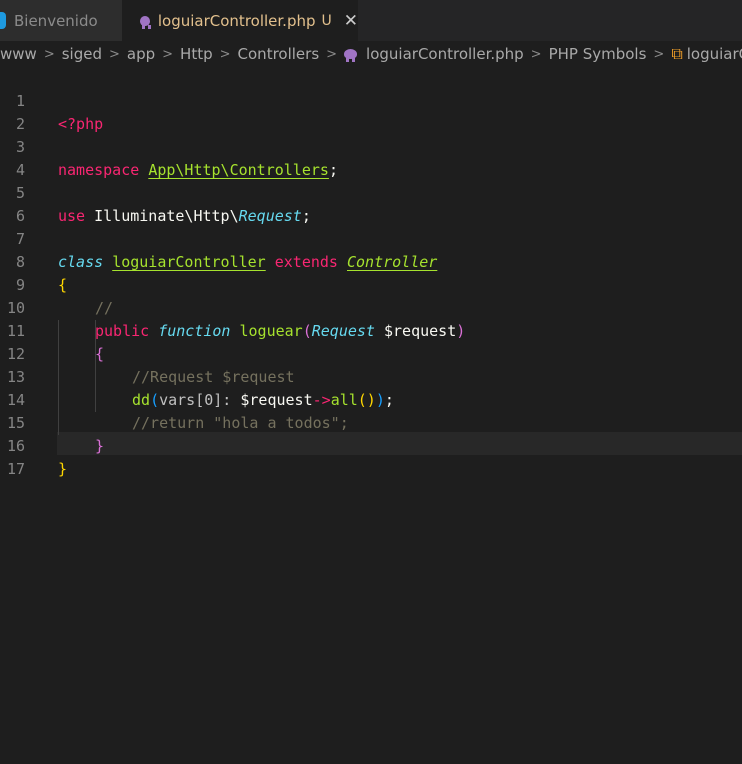  Describe the element at coordinates (351, 21) in the screenshot. I see `close-icon: ✕` at that location.